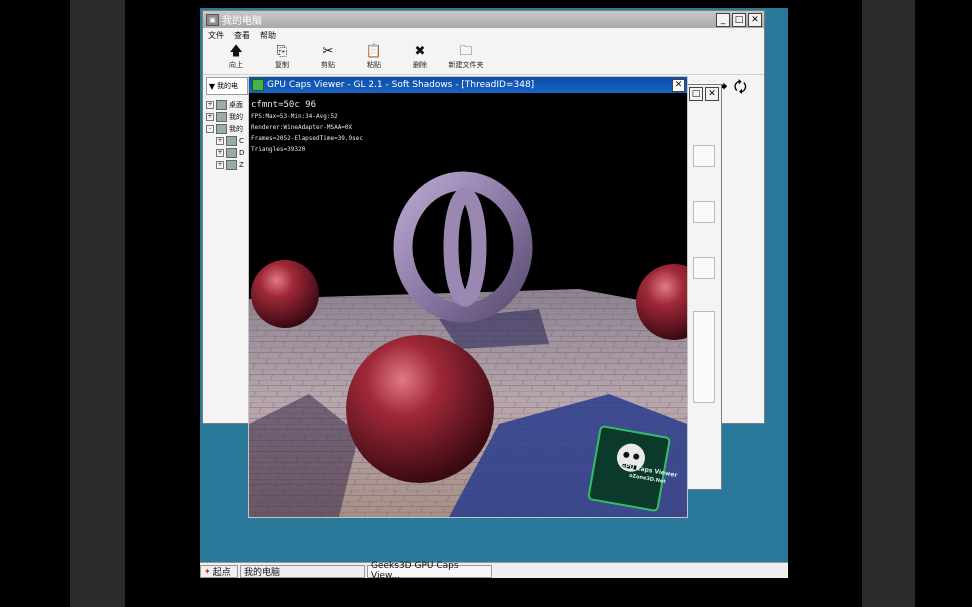  What do you see at coordinates (242, 153) in the screenshot?
I see `tree-item-label: D` at bounding box center [242, 153].